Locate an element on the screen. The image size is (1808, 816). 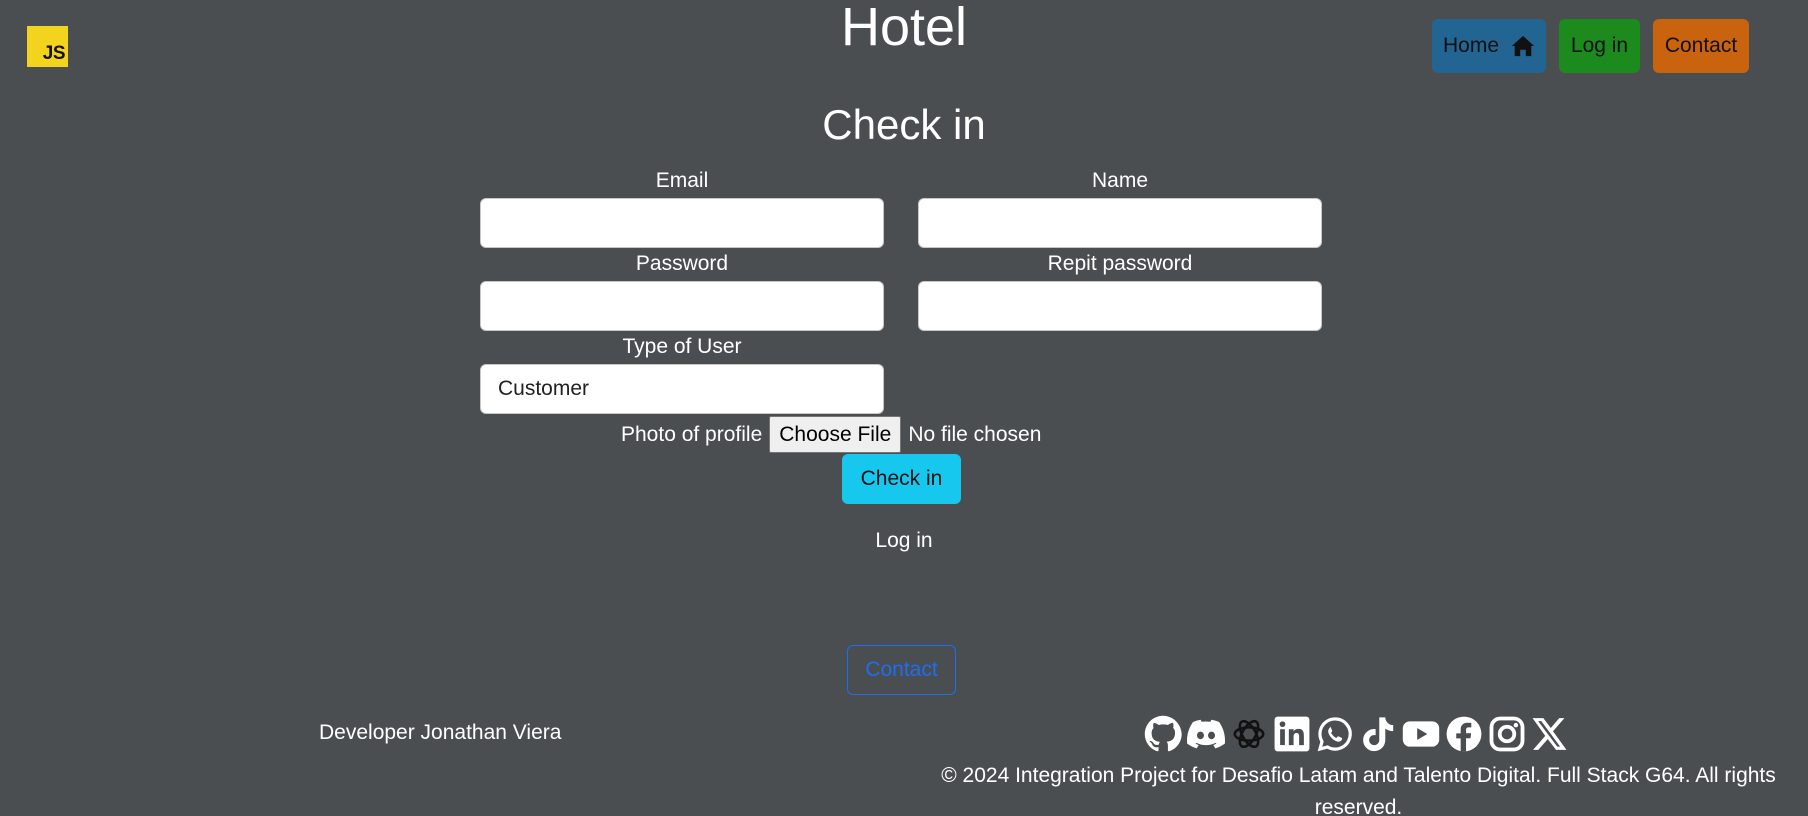
user-type-select: Customer is located at coordinates (682, 389).